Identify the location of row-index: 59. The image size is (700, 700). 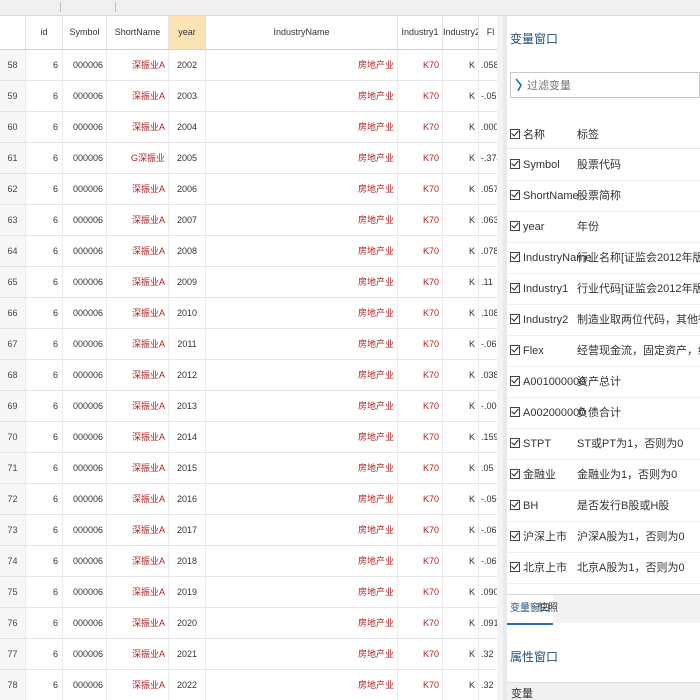
(13, 96).